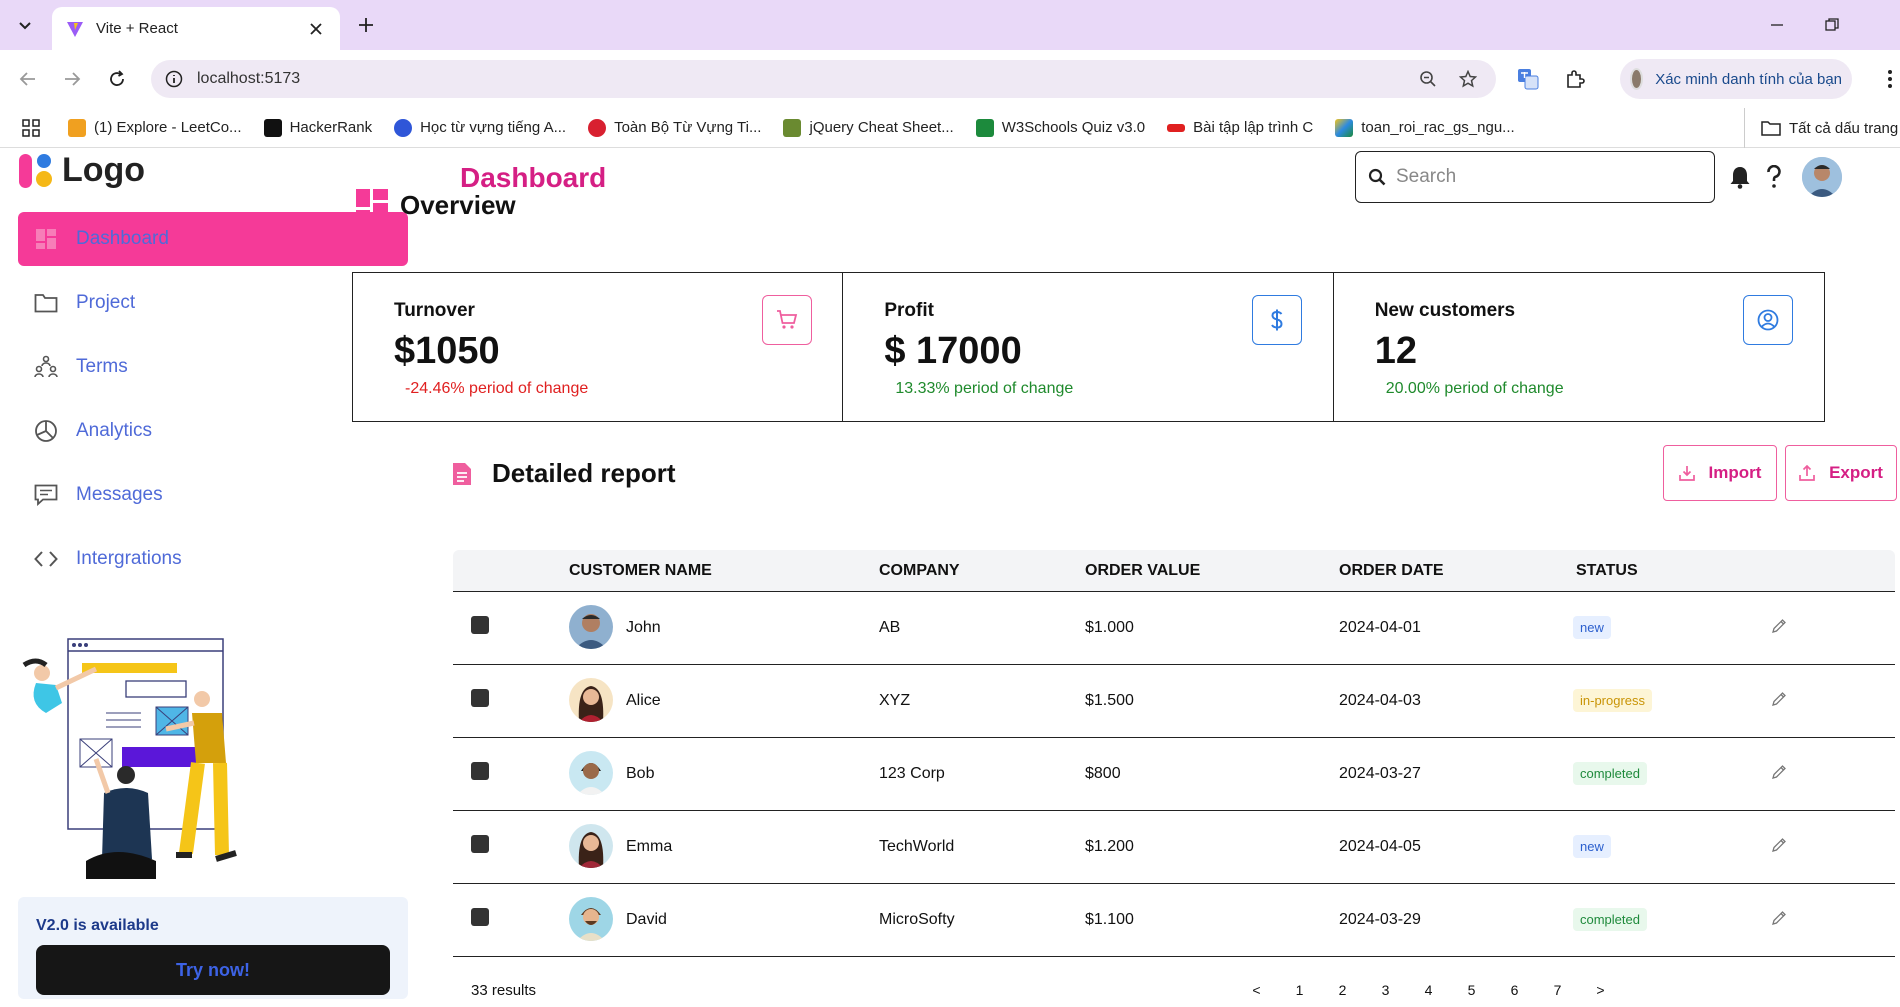 Image resolution: width=1900 pixels, height=1007 pixels. What do you see at coordinates (25, 25) in the screenshot?
I see `tab-search-button` at bounding box center [25, 25].